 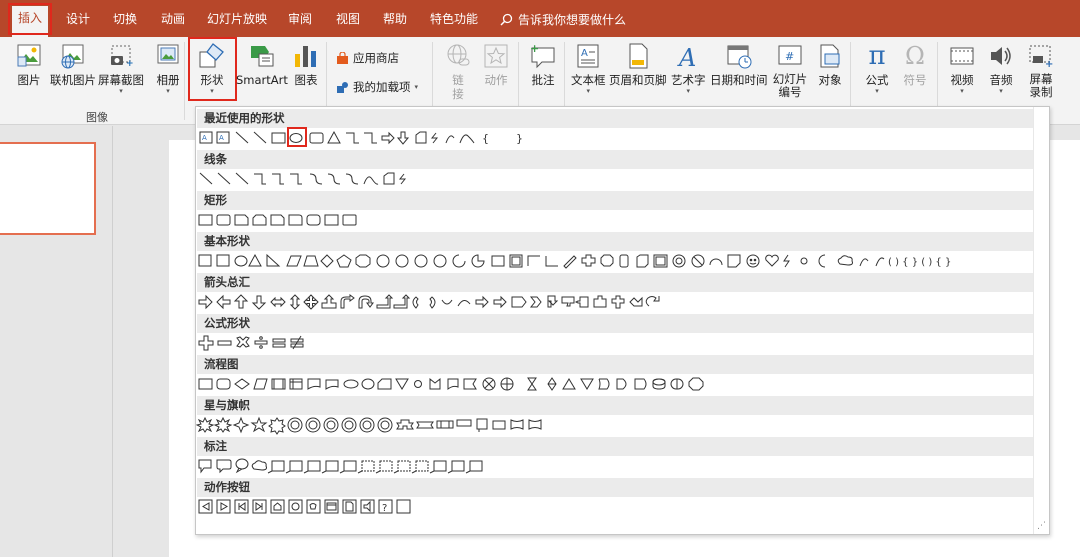 I want to click on addins-icon, so click(x=342, y=87).